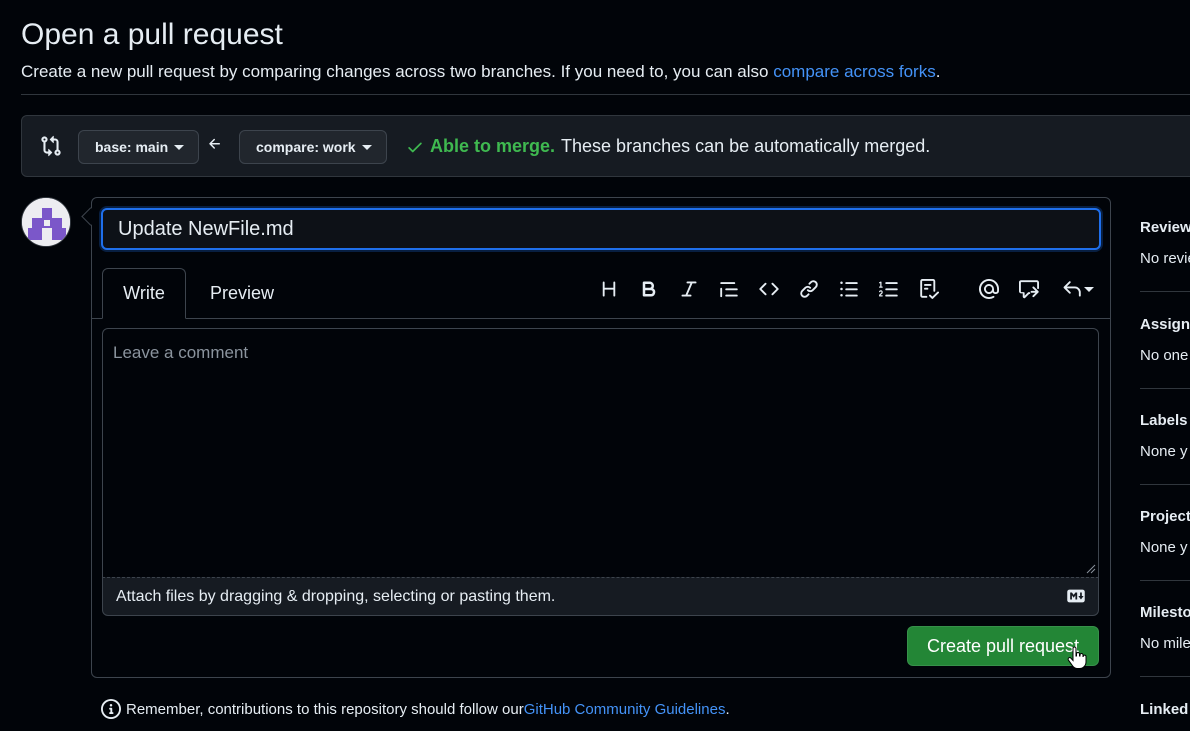 Image resolution: width=1190 pixels, height=731 pixels. What do you see at coordinates (242, 293) in the screenshot?
I see `tab-preview: Preview` at bounding box center [242, 293].